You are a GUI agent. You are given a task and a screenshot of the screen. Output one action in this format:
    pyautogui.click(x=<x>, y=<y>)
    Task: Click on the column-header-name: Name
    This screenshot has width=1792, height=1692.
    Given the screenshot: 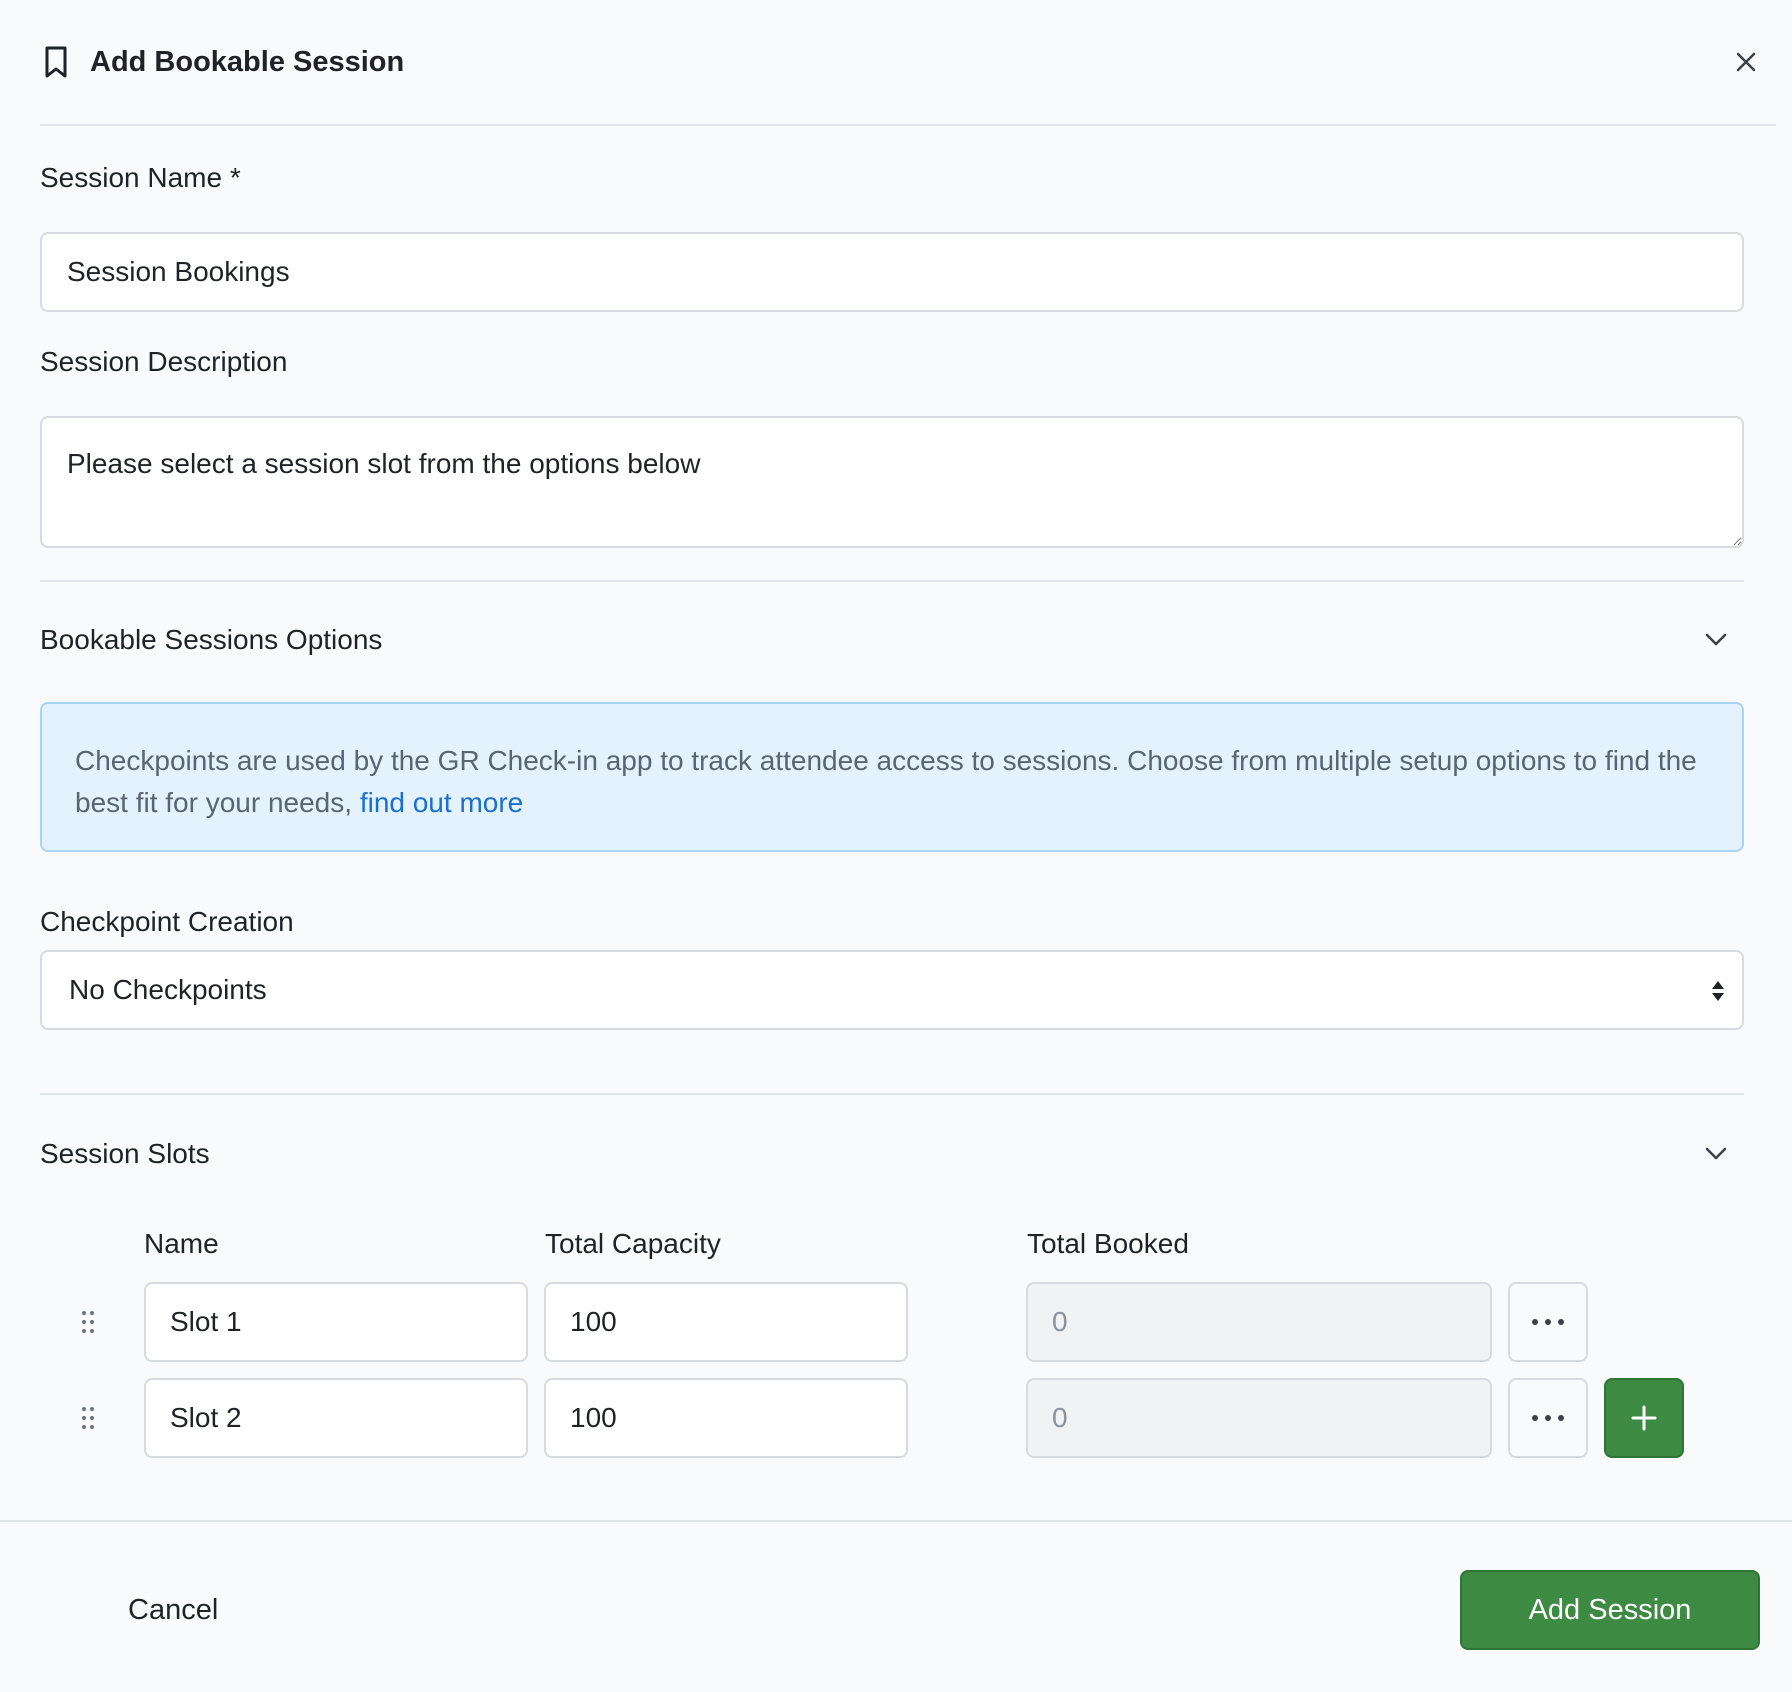 What is the action you would take?
    pyautogui.click(x=181, y=1243)
    